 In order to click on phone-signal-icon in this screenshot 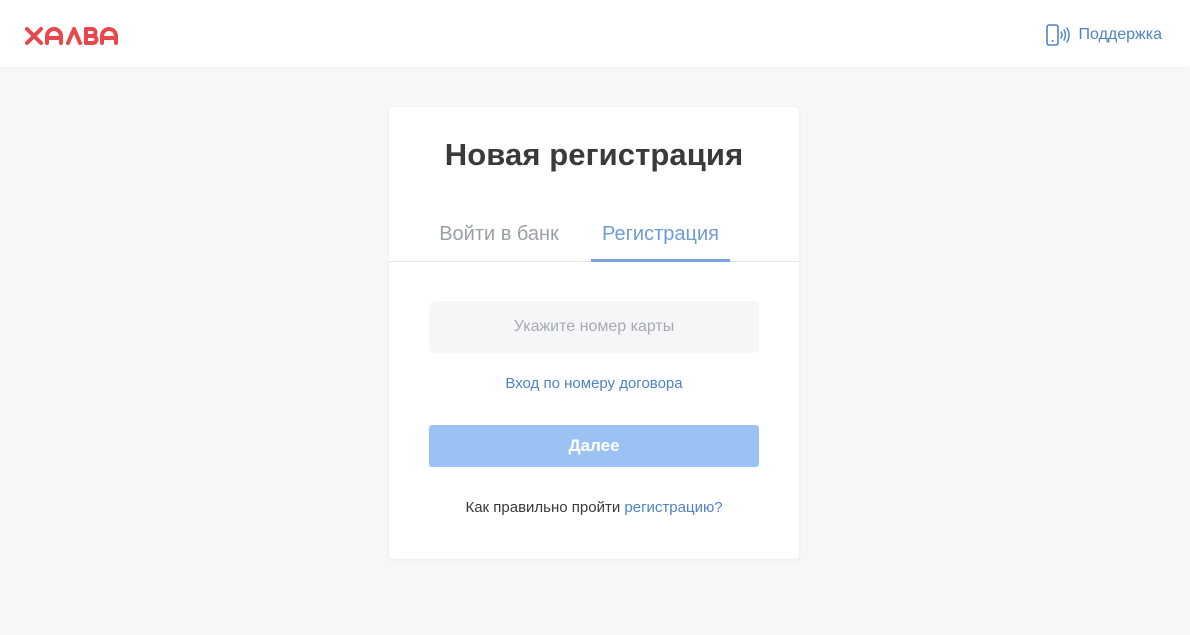, I will do `click(1058, 35)`.